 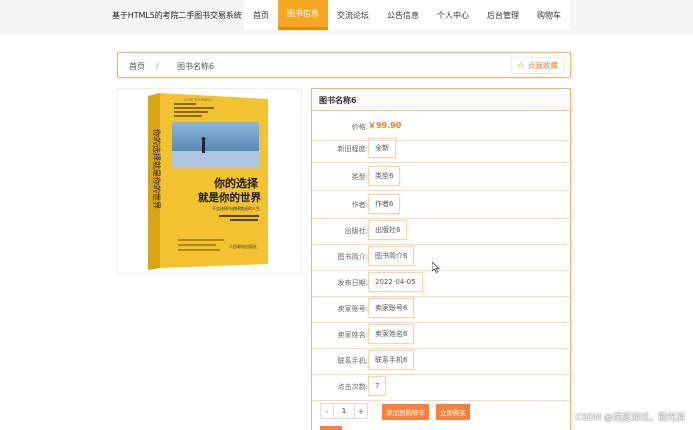 What do you see at coordinates (441, 386) in the screenshot?
I see `clicks-row: 点击次数: 7` at bounding box center [441, 386].